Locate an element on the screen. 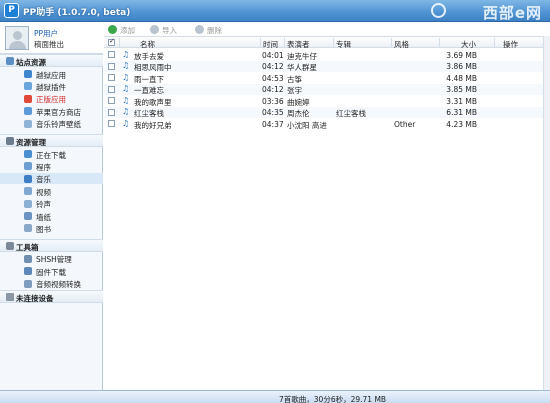 This screenshot has height=403, width=550. sidebar-item-label: 越狱插件 is located at coordinates (51, 87).